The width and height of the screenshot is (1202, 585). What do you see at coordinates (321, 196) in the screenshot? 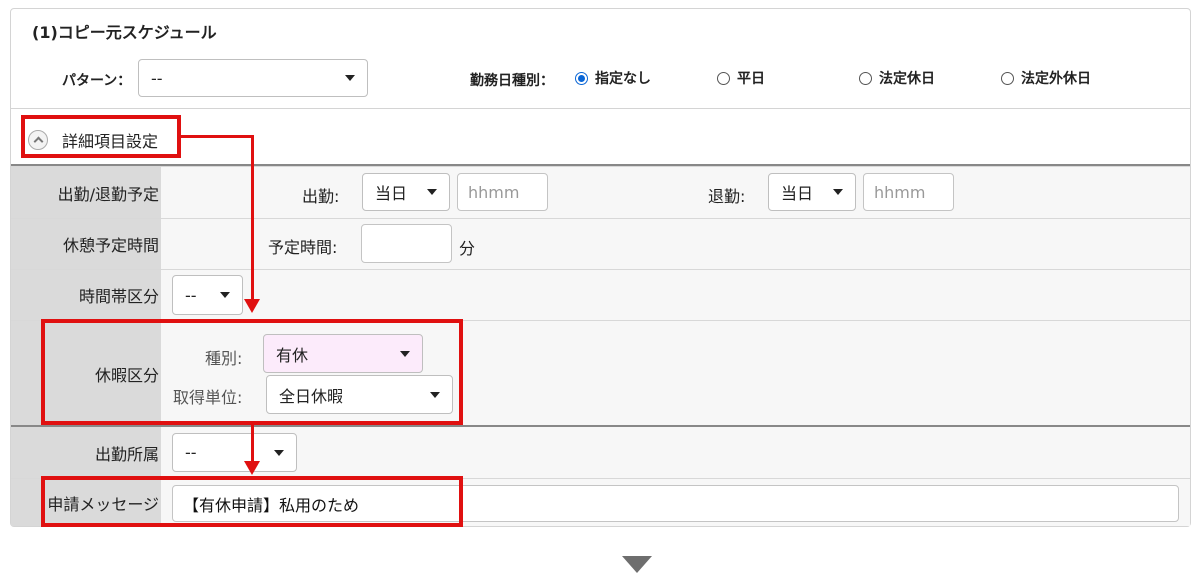
I see `start-label: 出勤:` at bounding box center [321, 196].